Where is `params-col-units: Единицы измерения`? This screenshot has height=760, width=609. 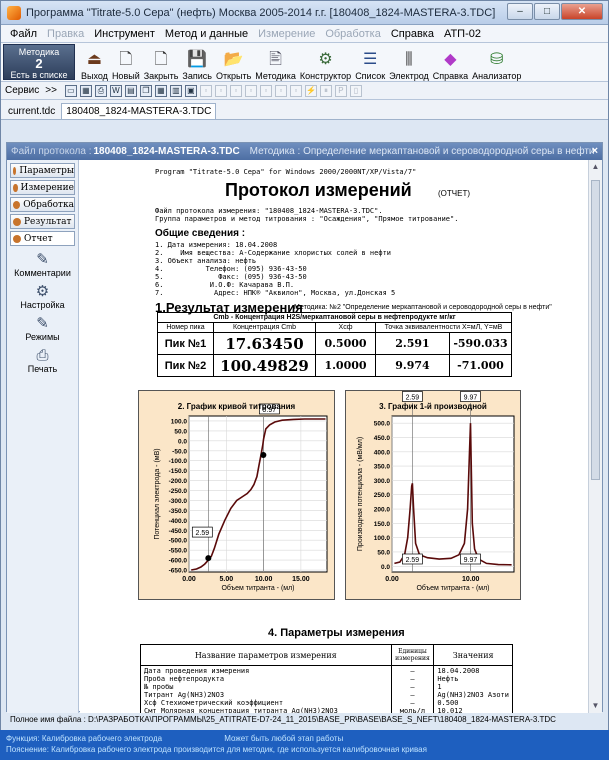
params-col-units: Единицы измерения is located at coordinates (412, 655).